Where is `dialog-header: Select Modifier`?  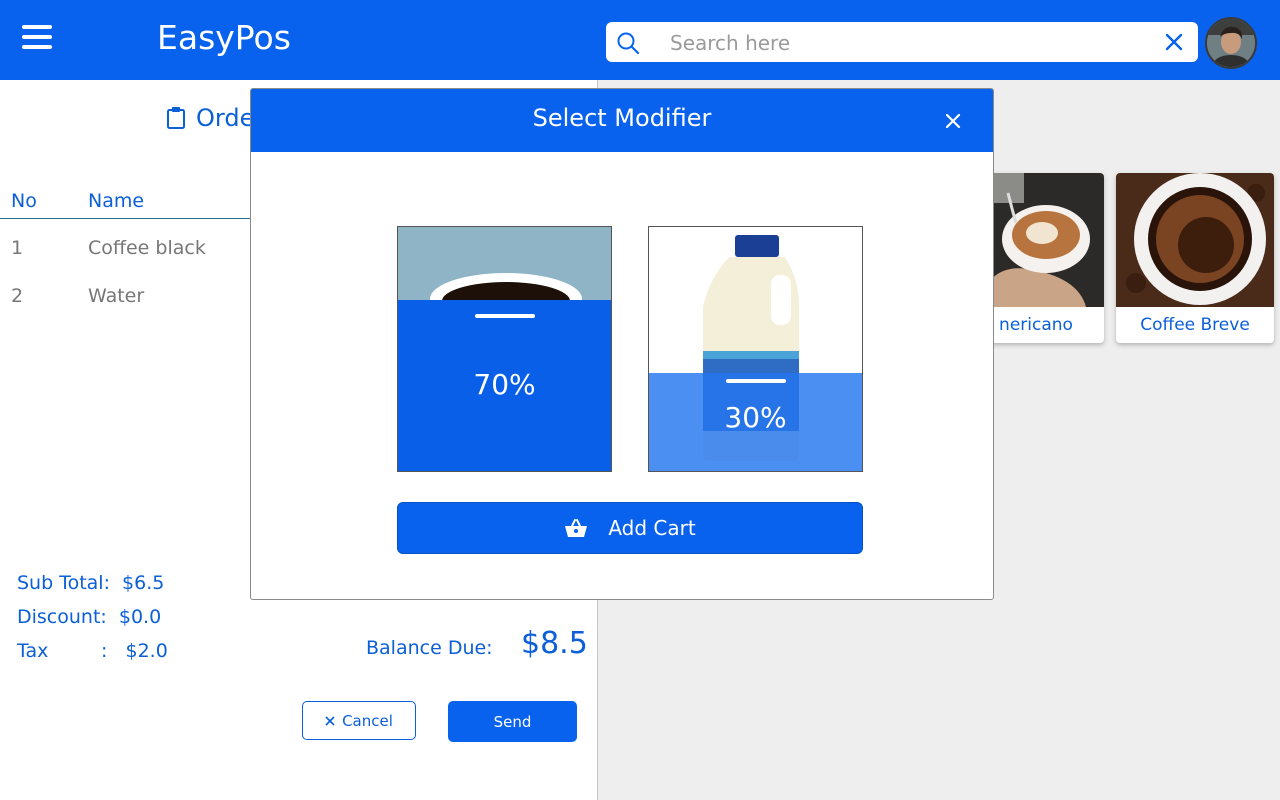
dialog-header: Select Modifier is located at coordinates (622, 120).